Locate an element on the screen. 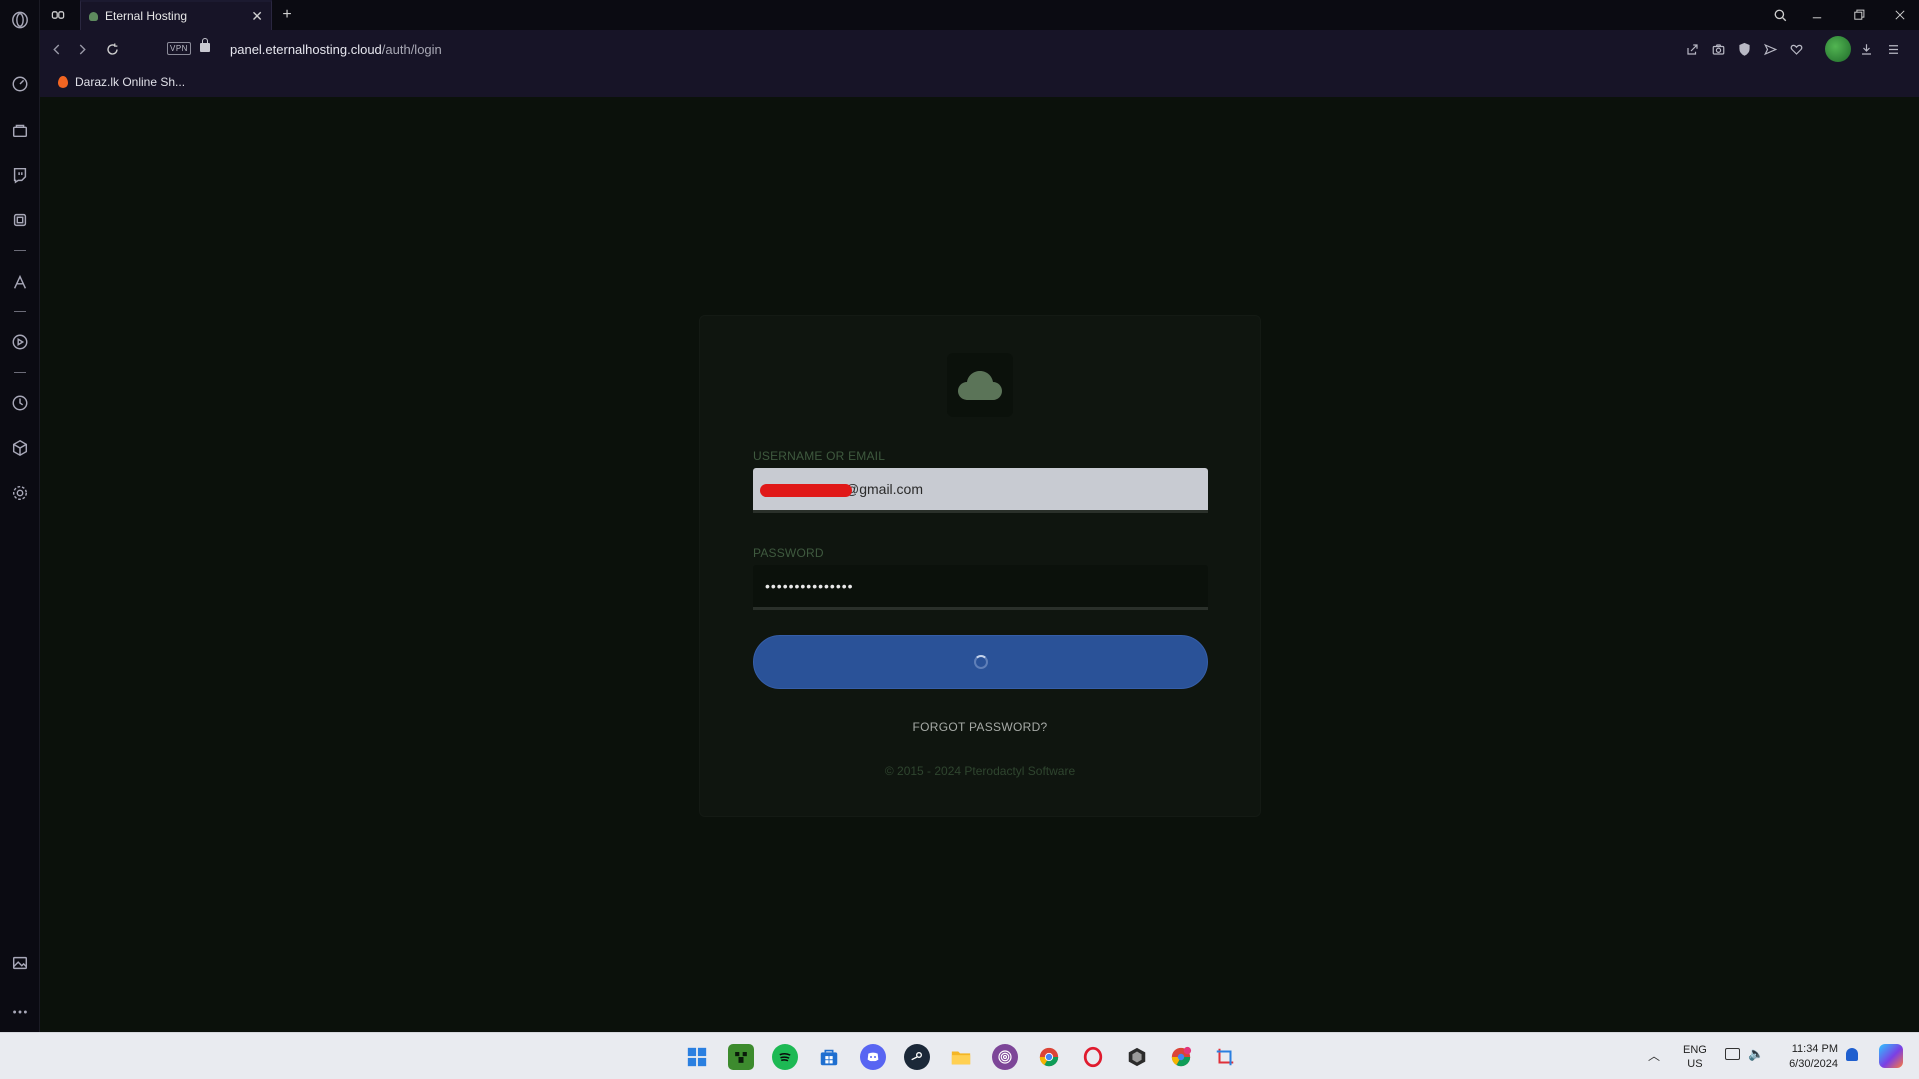 Image resolution: width=1919 pixels, height=1079 pixels. file-explorer-icon is located at coordinates (961, 1057).